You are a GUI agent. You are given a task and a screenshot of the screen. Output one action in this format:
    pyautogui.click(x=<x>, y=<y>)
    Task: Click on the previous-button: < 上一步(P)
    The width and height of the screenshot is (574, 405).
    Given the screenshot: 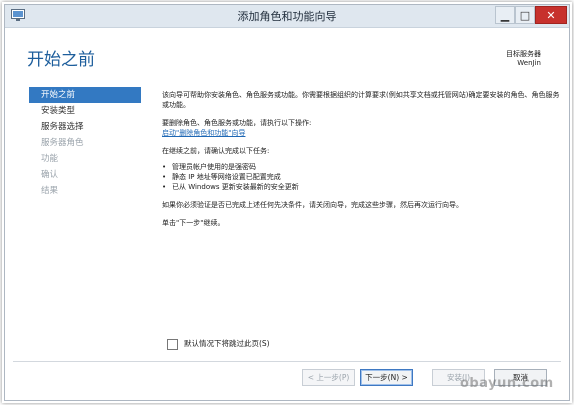 What is the action you would take?
    pyautogui.click(x=328, y=377)
    